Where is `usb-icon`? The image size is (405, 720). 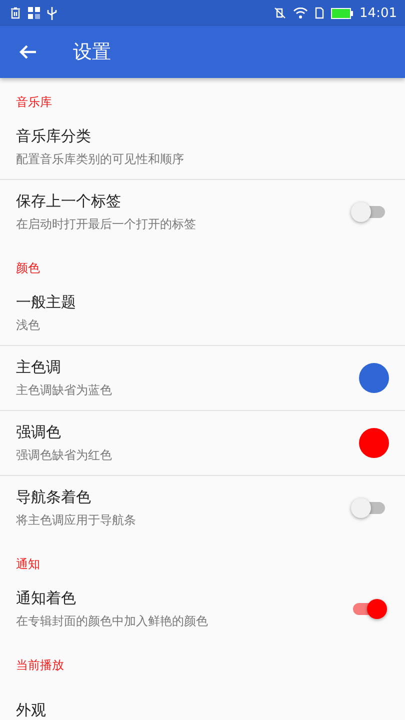
usb-icon is located at coordinates (52, 13).